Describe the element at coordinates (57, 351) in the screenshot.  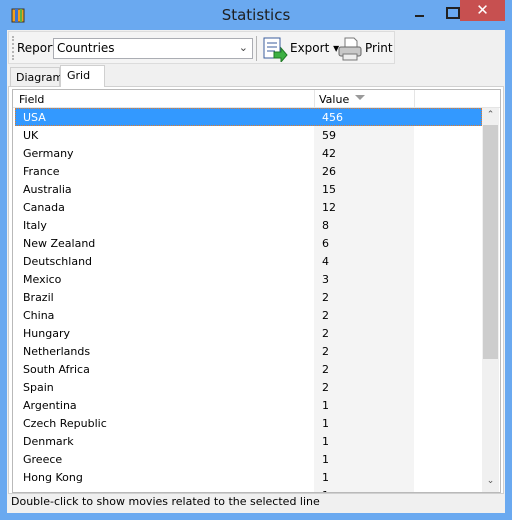
I see `cell-field: Netherlands` at that location.